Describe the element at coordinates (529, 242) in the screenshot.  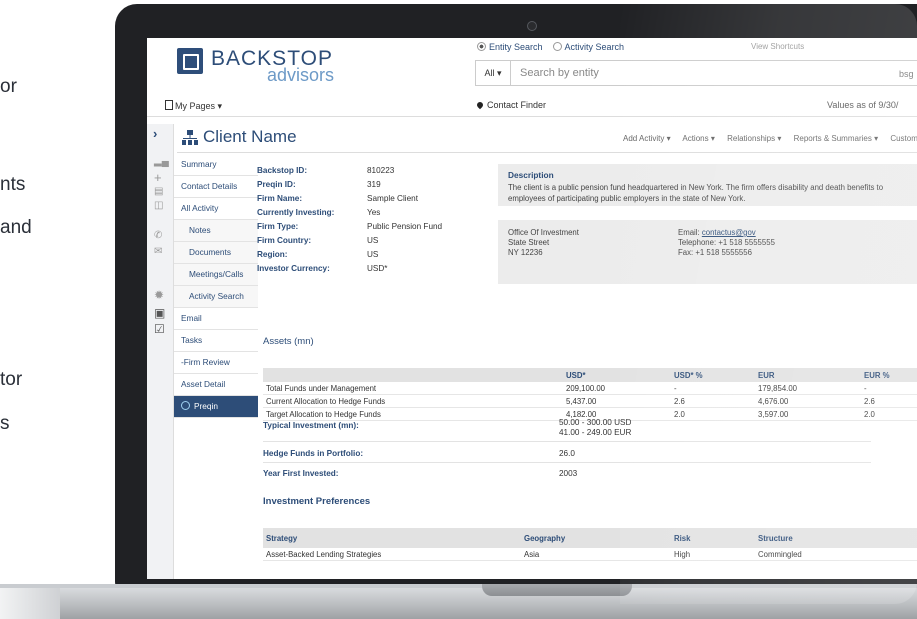
I see `office-street: State Street` at that location.